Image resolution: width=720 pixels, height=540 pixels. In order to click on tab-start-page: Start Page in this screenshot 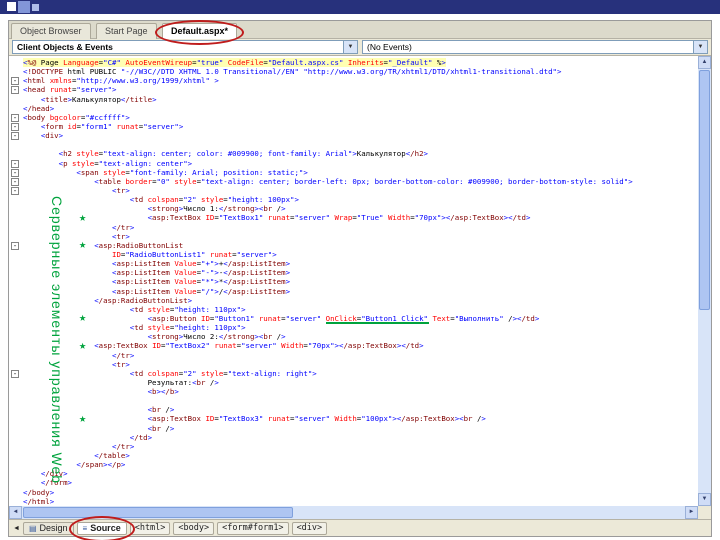, I will do `click(126, 31)`.